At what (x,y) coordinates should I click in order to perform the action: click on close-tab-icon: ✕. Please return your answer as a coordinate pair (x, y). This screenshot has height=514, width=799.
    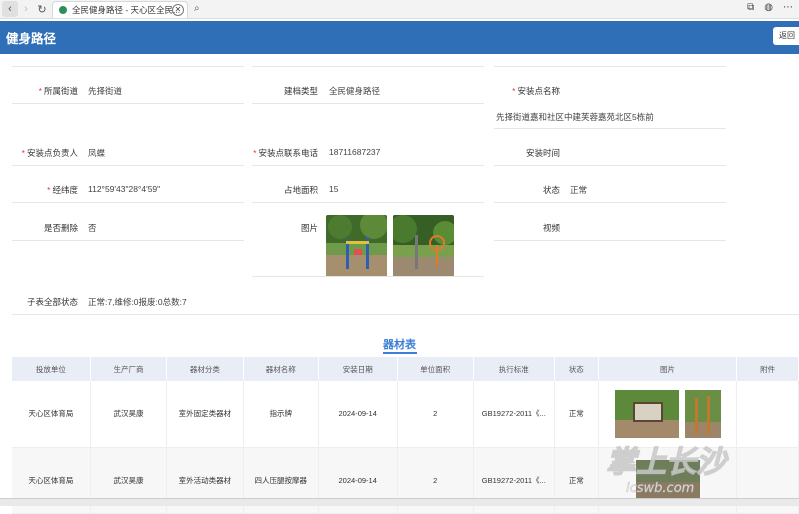
    Looking at the image, I should click on (178, 10).